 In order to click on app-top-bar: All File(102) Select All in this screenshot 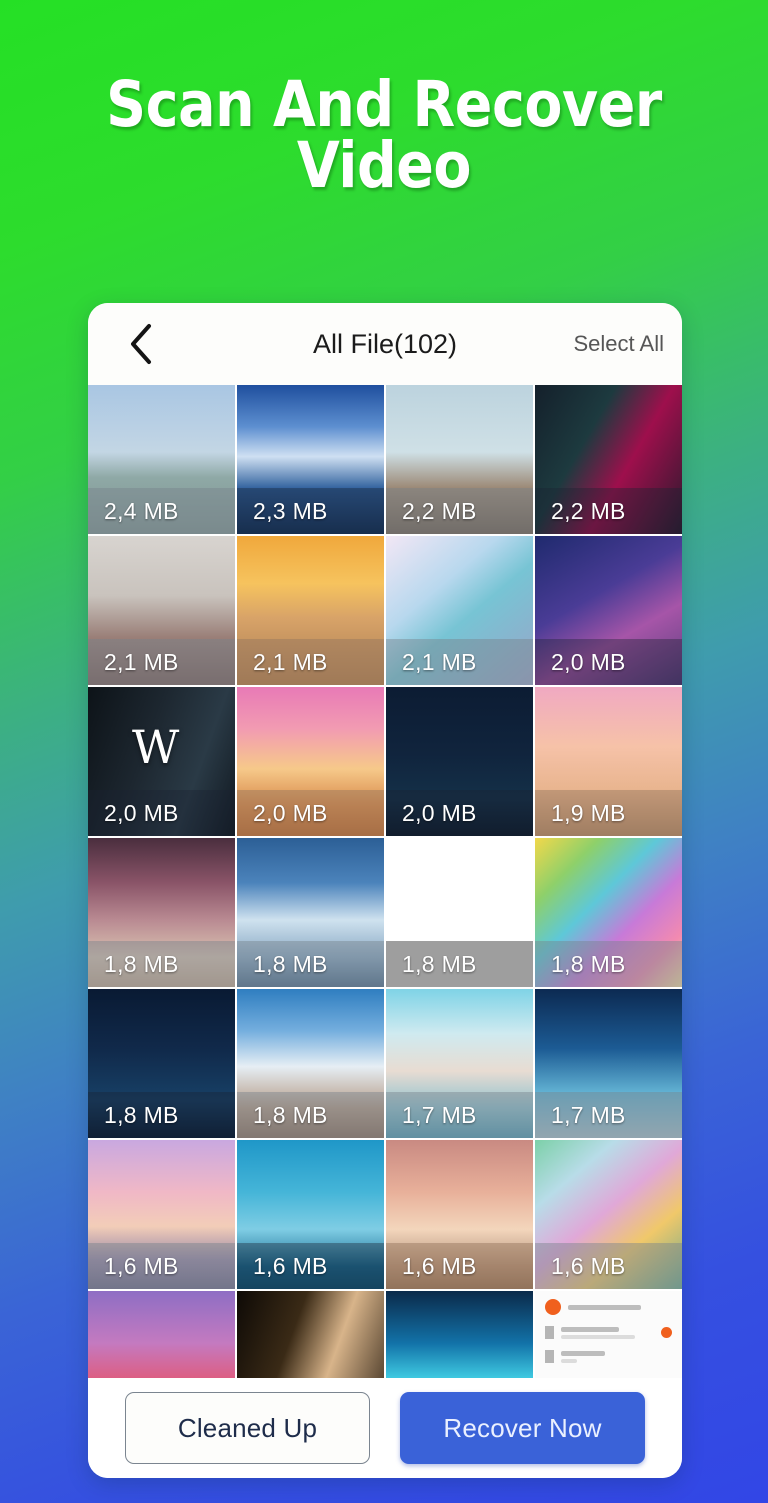, I will do `click(385, 344)`.